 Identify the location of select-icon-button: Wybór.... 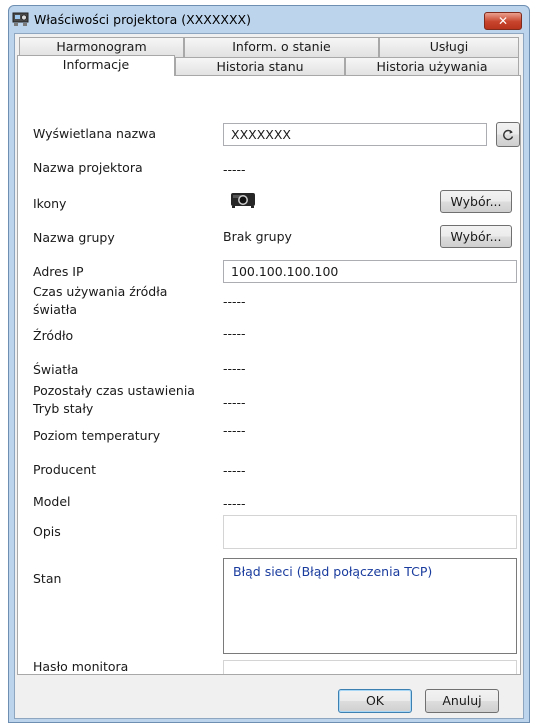
(476, 201).